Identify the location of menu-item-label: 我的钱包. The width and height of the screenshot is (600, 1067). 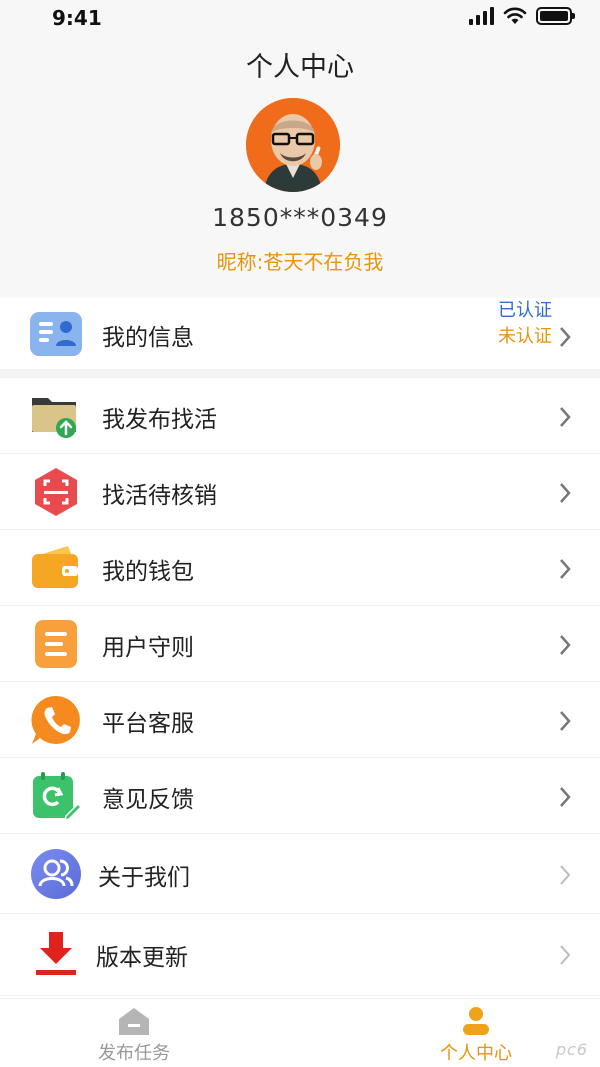
(148, 572).